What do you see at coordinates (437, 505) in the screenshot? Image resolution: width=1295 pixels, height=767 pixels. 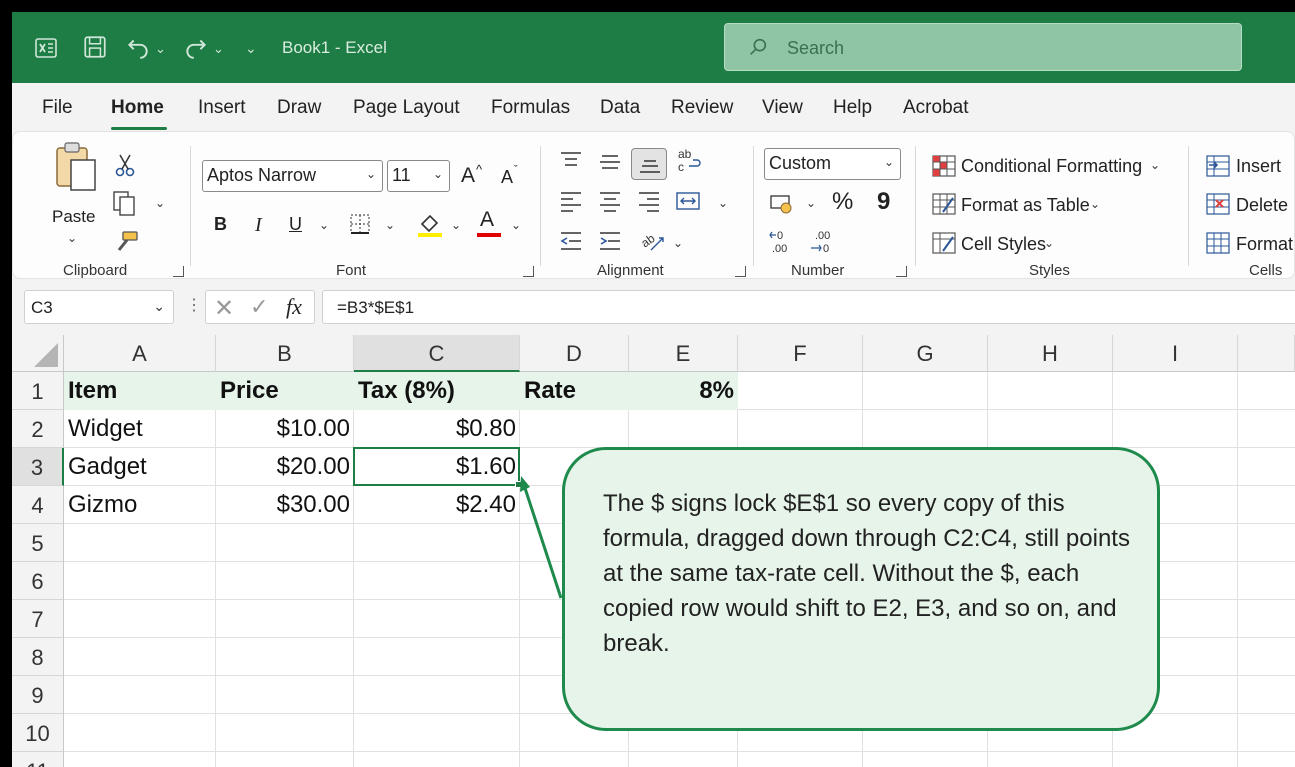 I see `cell-c4: $2.40` at bounding box center [437, 505].